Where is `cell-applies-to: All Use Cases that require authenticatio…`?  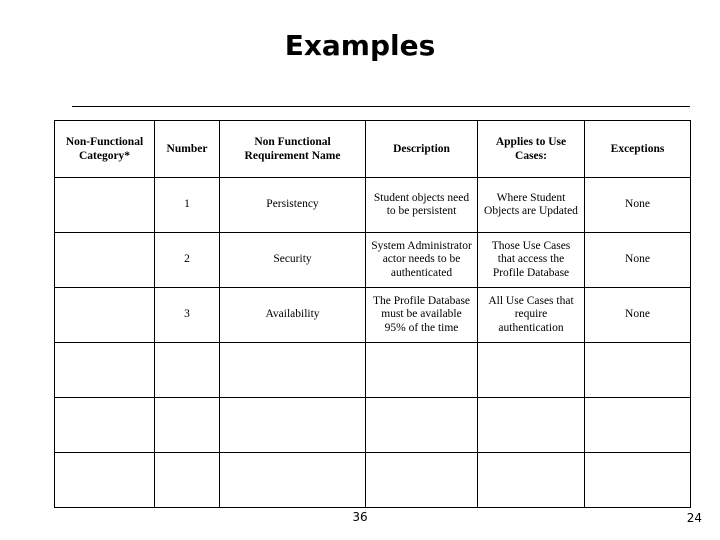 cell-applies-to: All Use Cases that require authenticatio… is located at coordinates (531, 315).